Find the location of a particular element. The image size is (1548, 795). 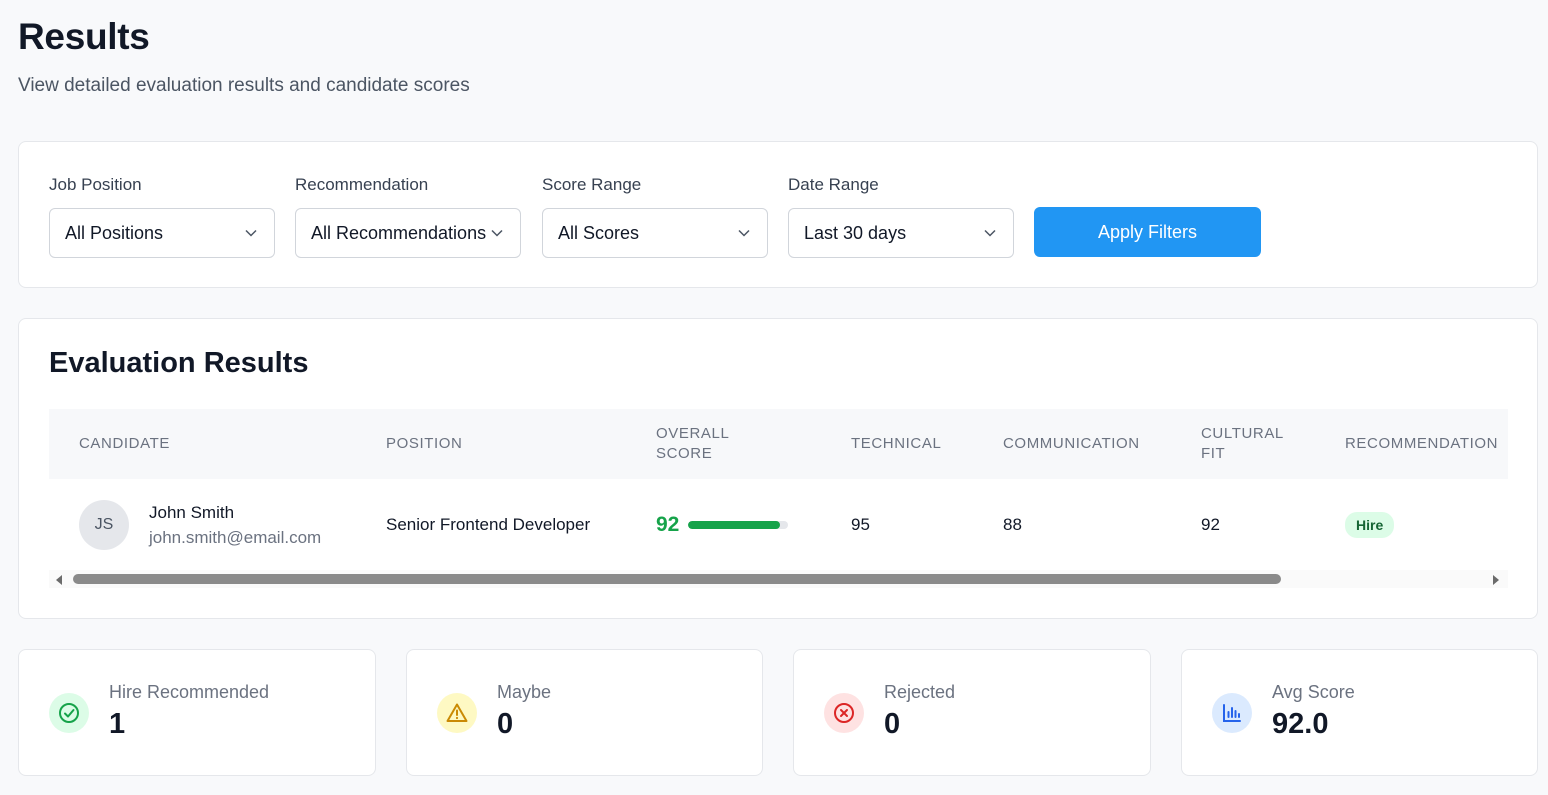

scrollbar-thumb is located at coordinates (677, 579).